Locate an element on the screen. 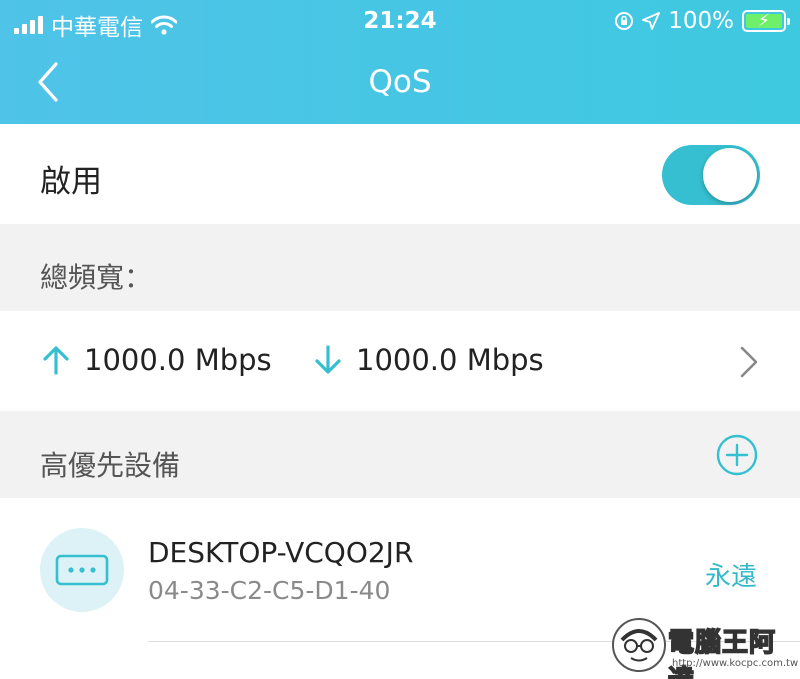 This screenshot has width=800, height=679. toggle-knob is located at coordinates (730, 175).